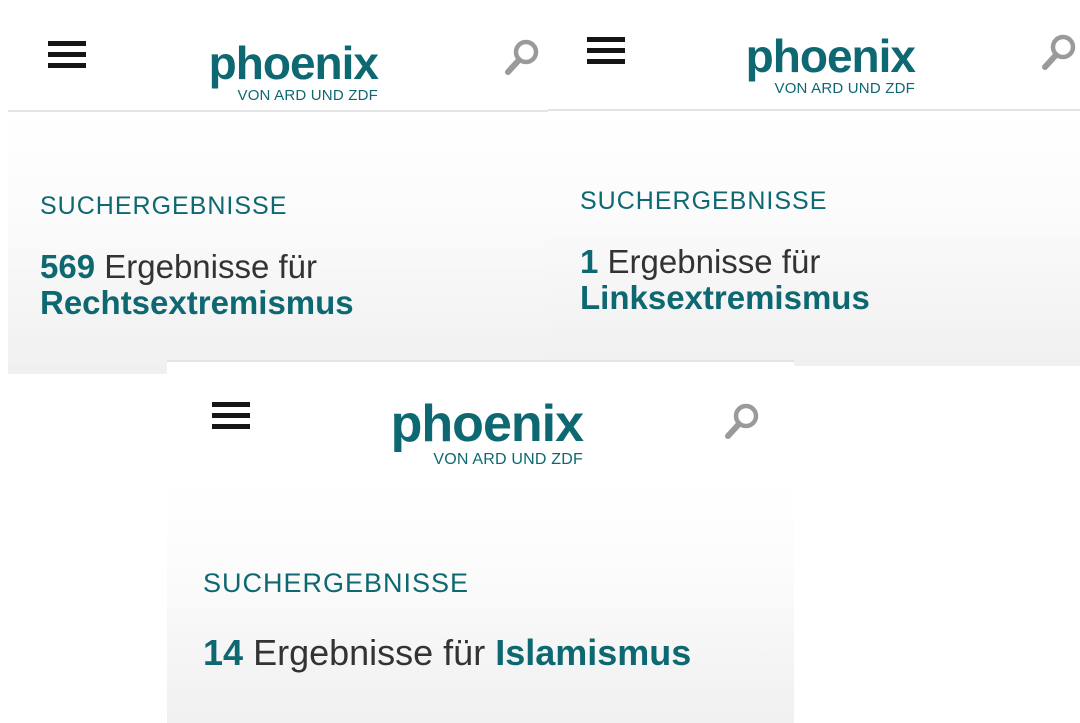  I want to click on result-count: 569, so click(68, 266).